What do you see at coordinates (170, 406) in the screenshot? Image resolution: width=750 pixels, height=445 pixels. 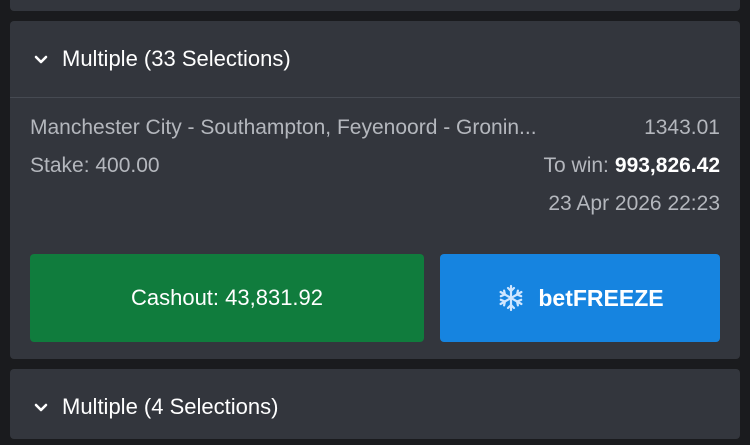 I see `next-bet-title: Multiple (4 Selections)` at bounding box center [170, 406].